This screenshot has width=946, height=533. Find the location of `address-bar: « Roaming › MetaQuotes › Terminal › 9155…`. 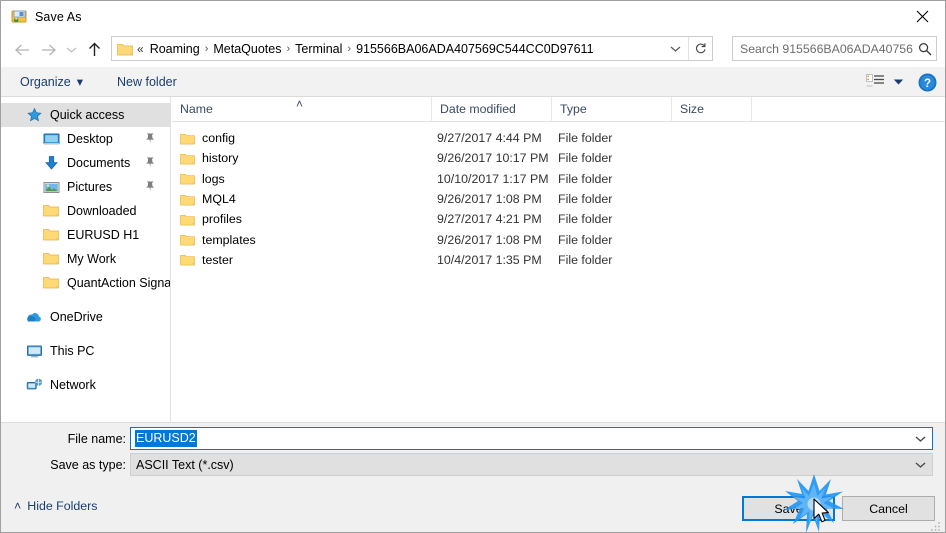

address-bar: « Roaming › MetaQuotes › Terminal › 9155… is located at coordinates (412, 48).